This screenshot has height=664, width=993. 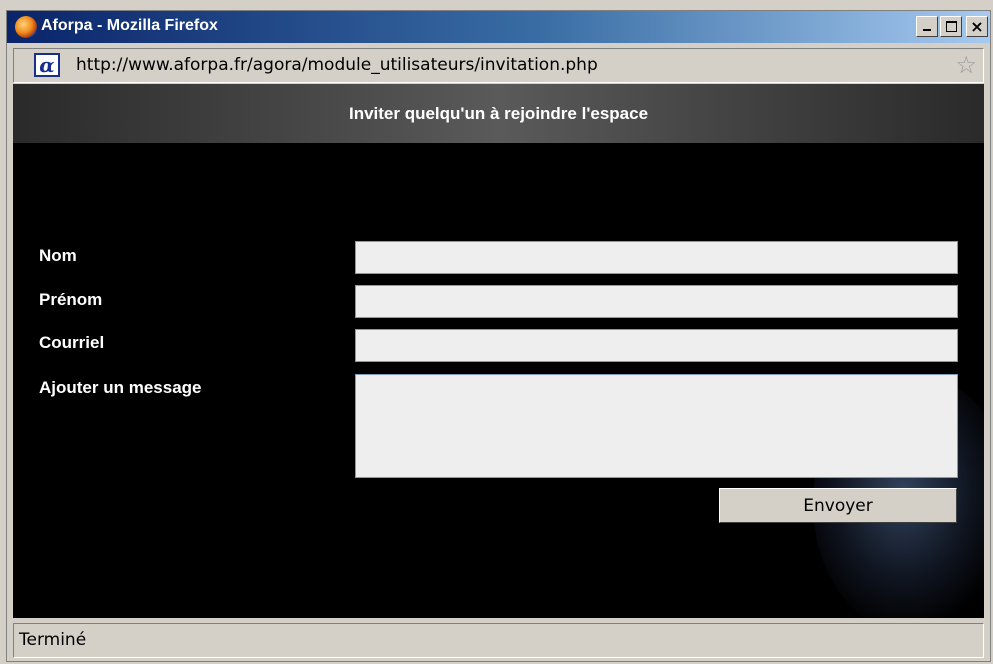 What do you see at coordinates (72, 342) in the screenshot?
I see `courriel-label: Courriel` at bounding box center [72, 342].